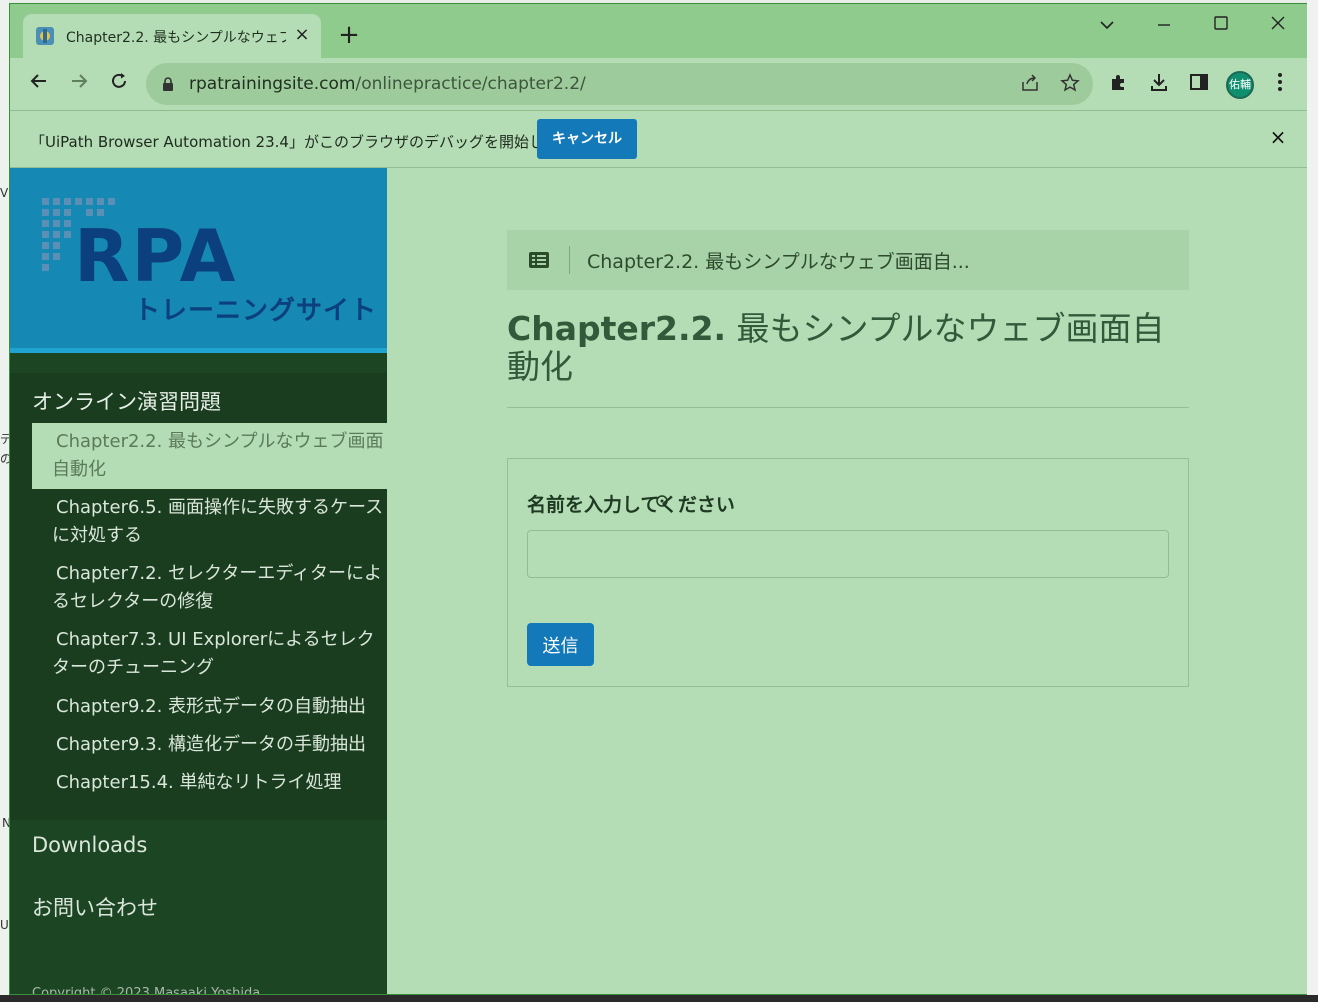 This screenshot has height=1002, width=1318. I want to click on lock-icon, so click(168, 84).